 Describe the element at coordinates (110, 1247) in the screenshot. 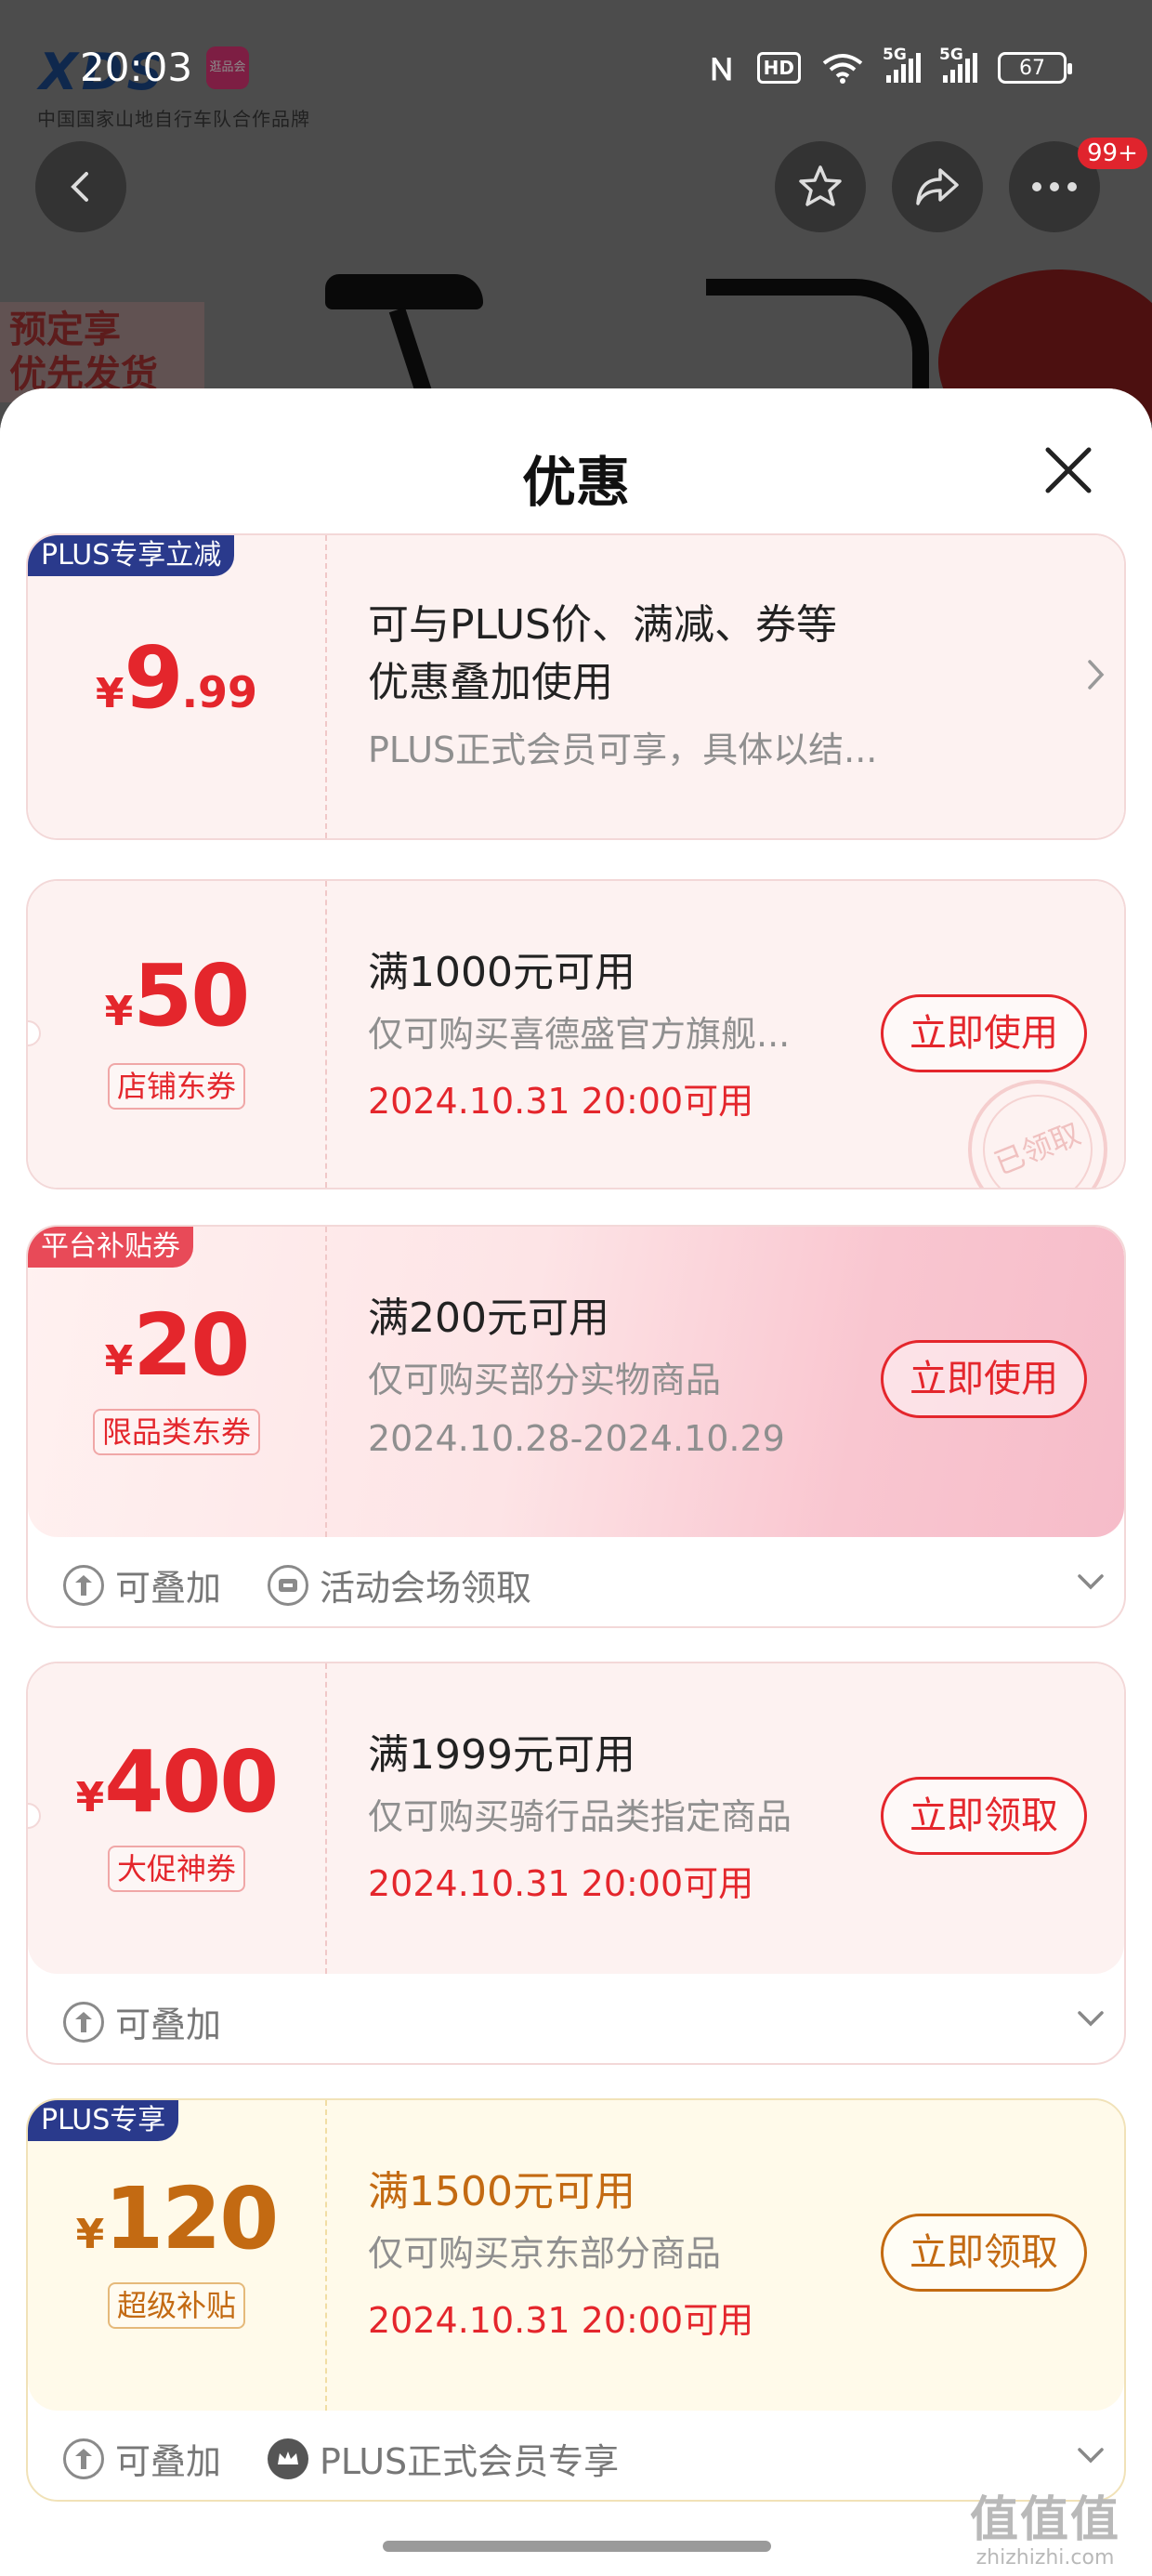

I see `coupon-tag: 平台补贴券` at that location.